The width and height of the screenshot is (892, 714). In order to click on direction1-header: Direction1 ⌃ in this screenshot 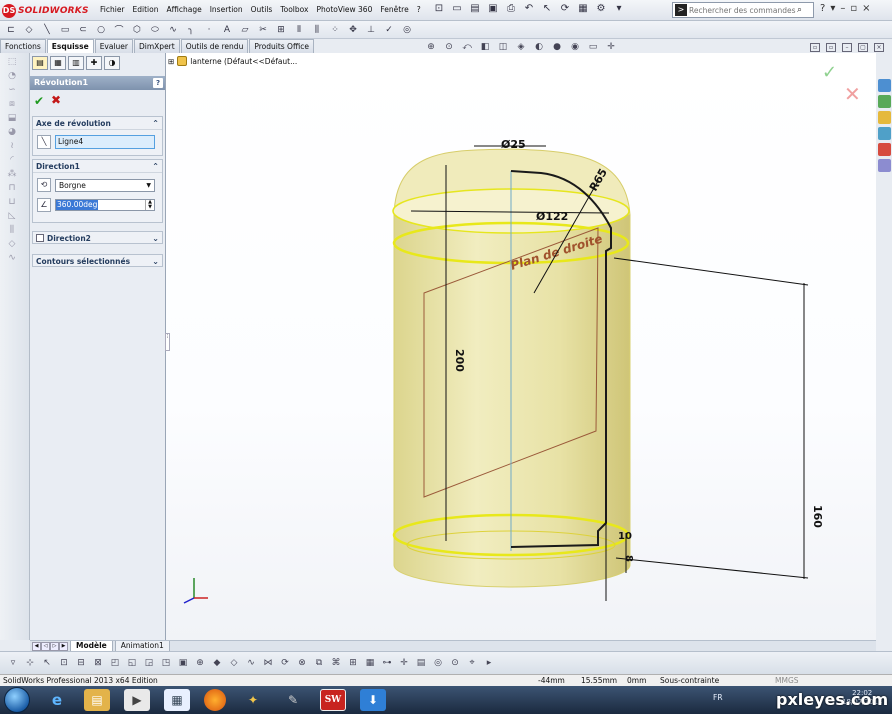, I will do `click(97, 166)`.